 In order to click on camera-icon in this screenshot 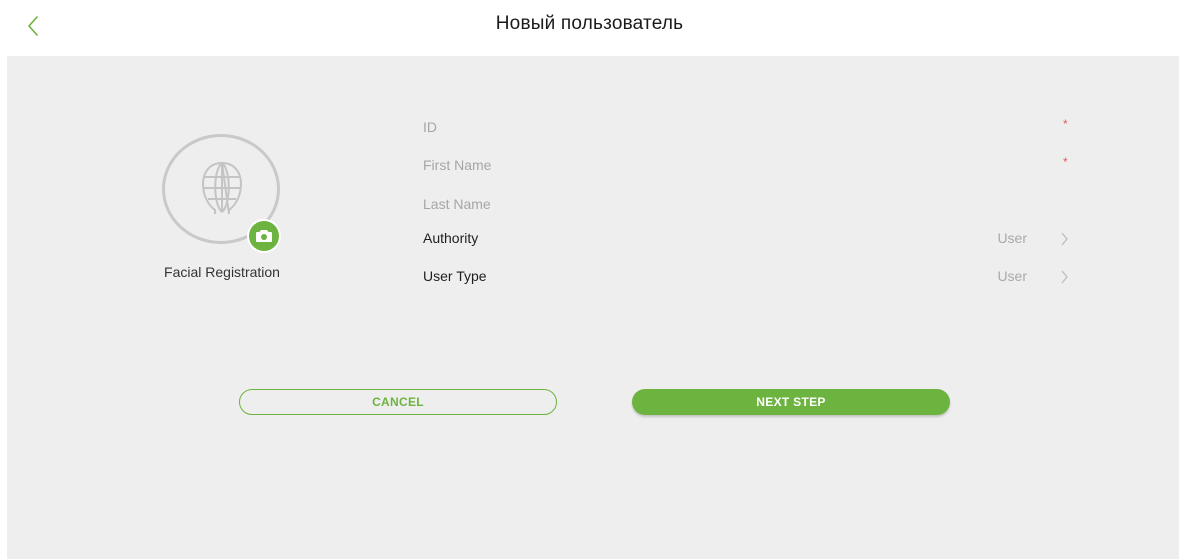, I will do `click(264, 236)`.